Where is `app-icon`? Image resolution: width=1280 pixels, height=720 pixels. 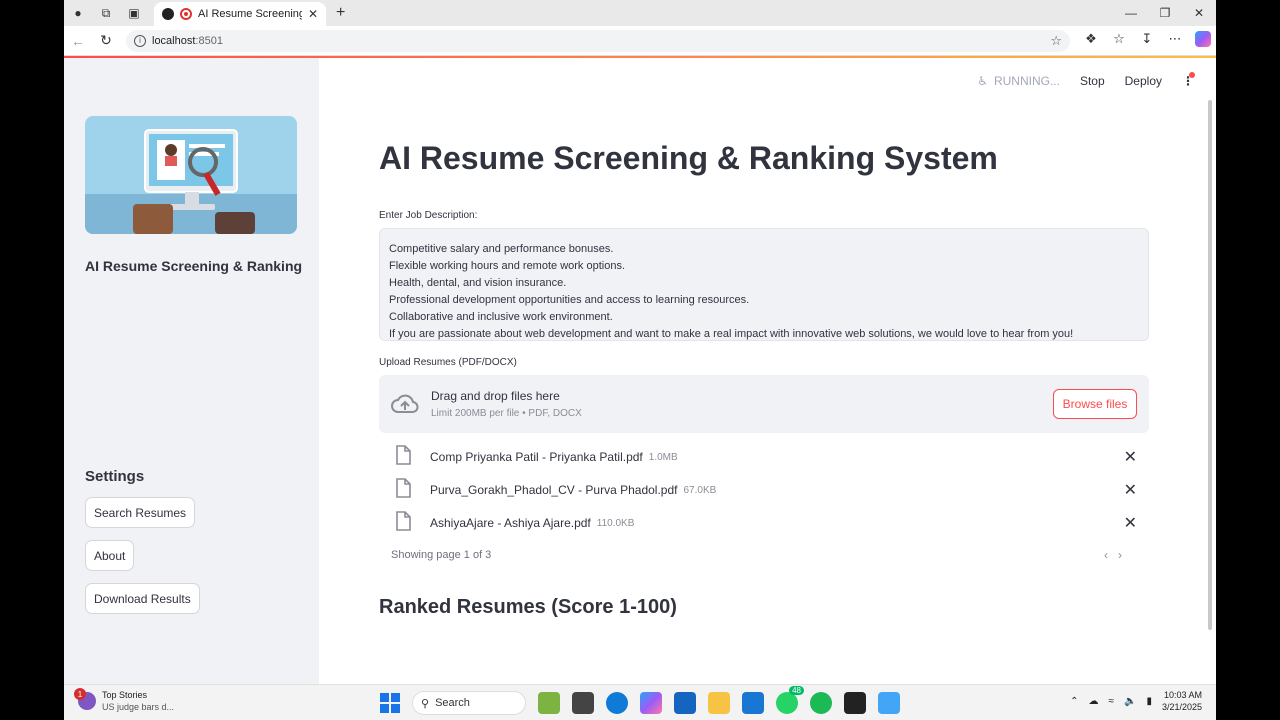
app-icon is located at coordinates (549, 703).